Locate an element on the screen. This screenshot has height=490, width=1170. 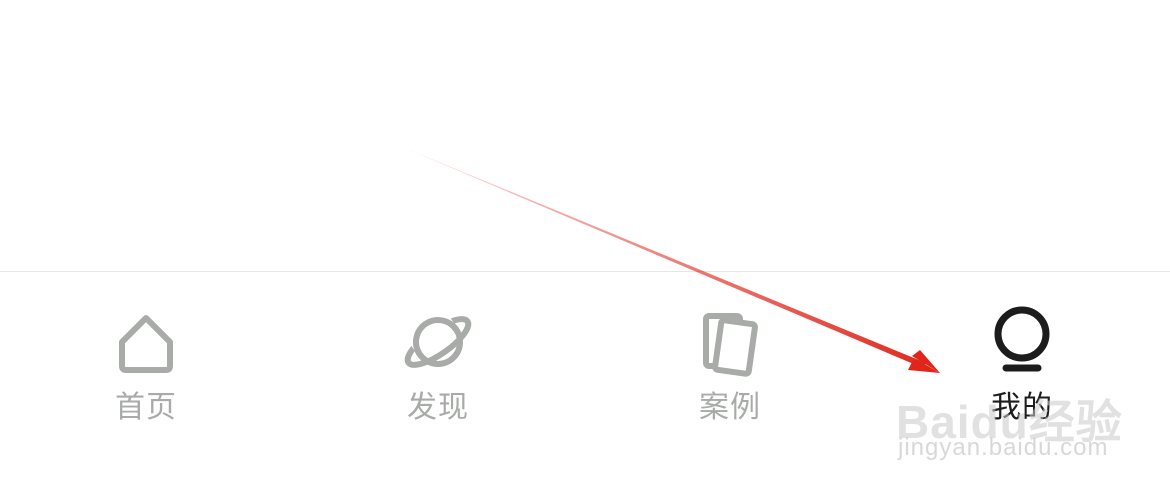
tab-mine-label: 我的 is located at coordinates (1022, 407).